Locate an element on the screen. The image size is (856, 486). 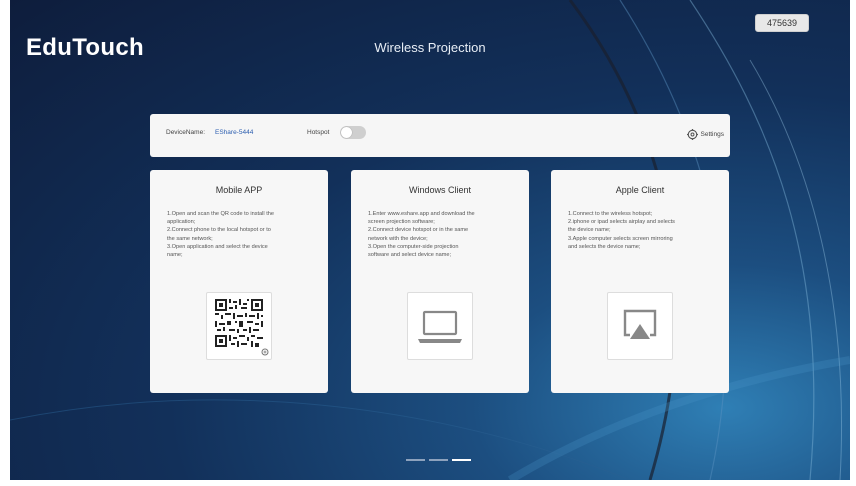
instruction-line: the device name; is located at coordinates (589, 230).